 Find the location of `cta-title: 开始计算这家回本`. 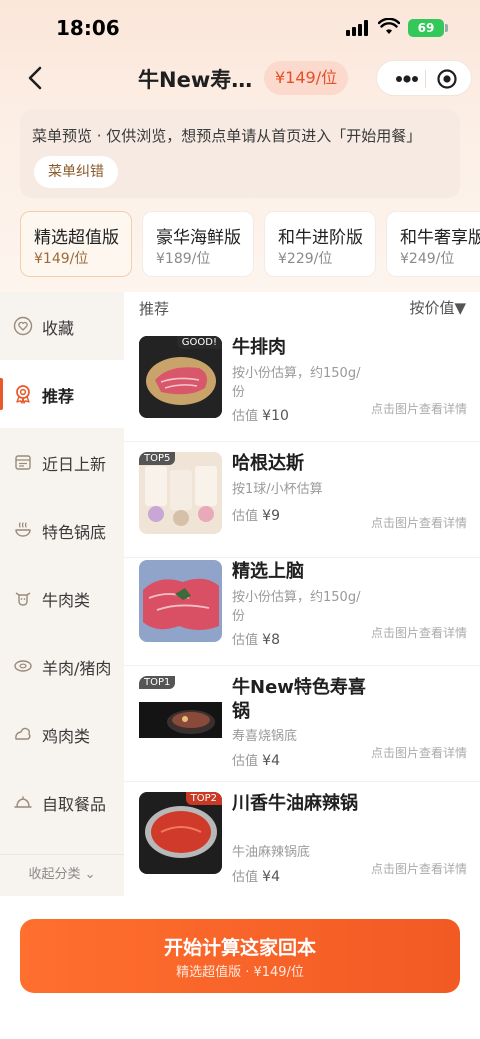

cta-title: 开始计算这家回本 is located at coordinates (239, 948).